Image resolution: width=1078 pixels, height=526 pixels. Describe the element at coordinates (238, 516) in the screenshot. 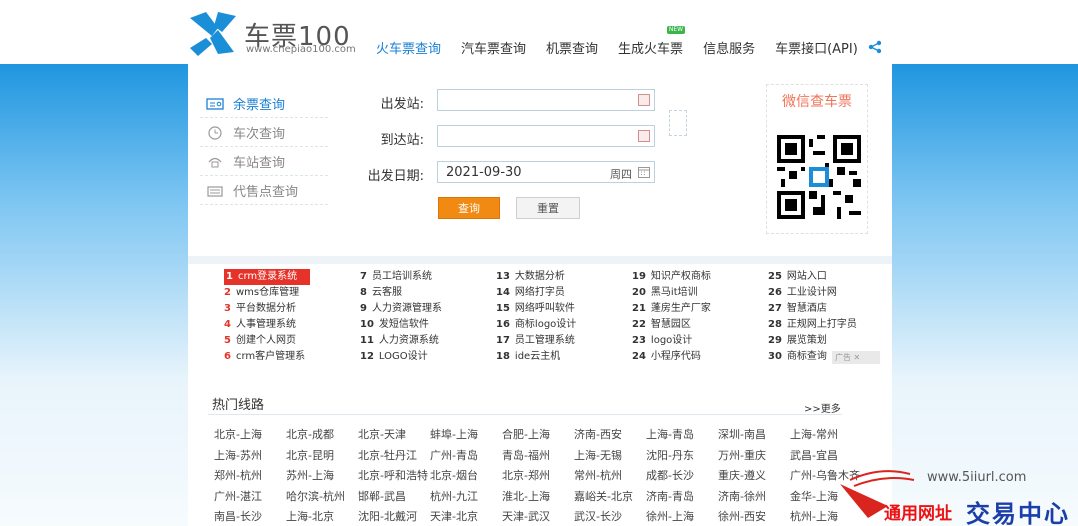

I see `hot-route-link: 南昌-长沙` at that location.